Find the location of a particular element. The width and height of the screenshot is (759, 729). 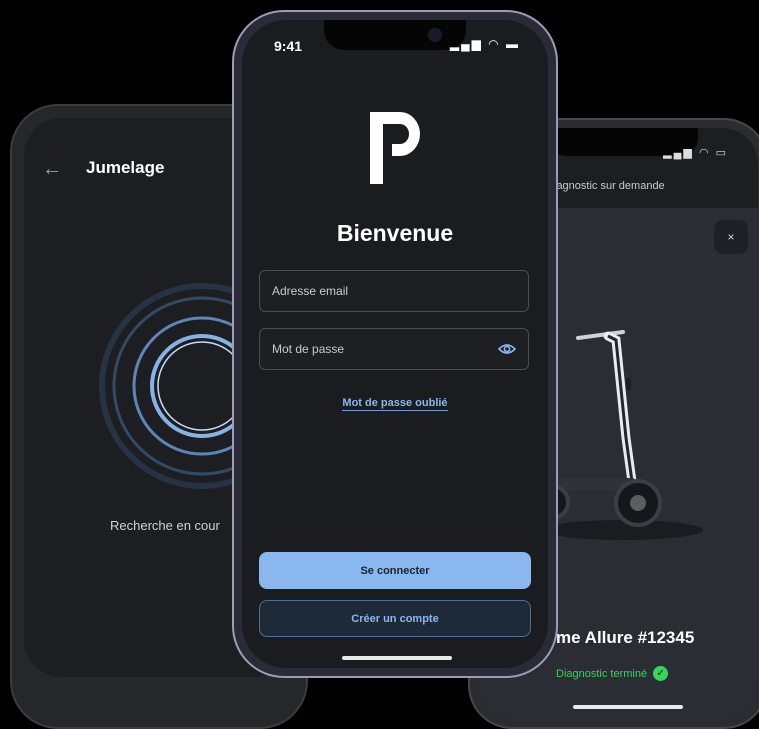

login-button: Se connecter is located at coordinates (395, 570).